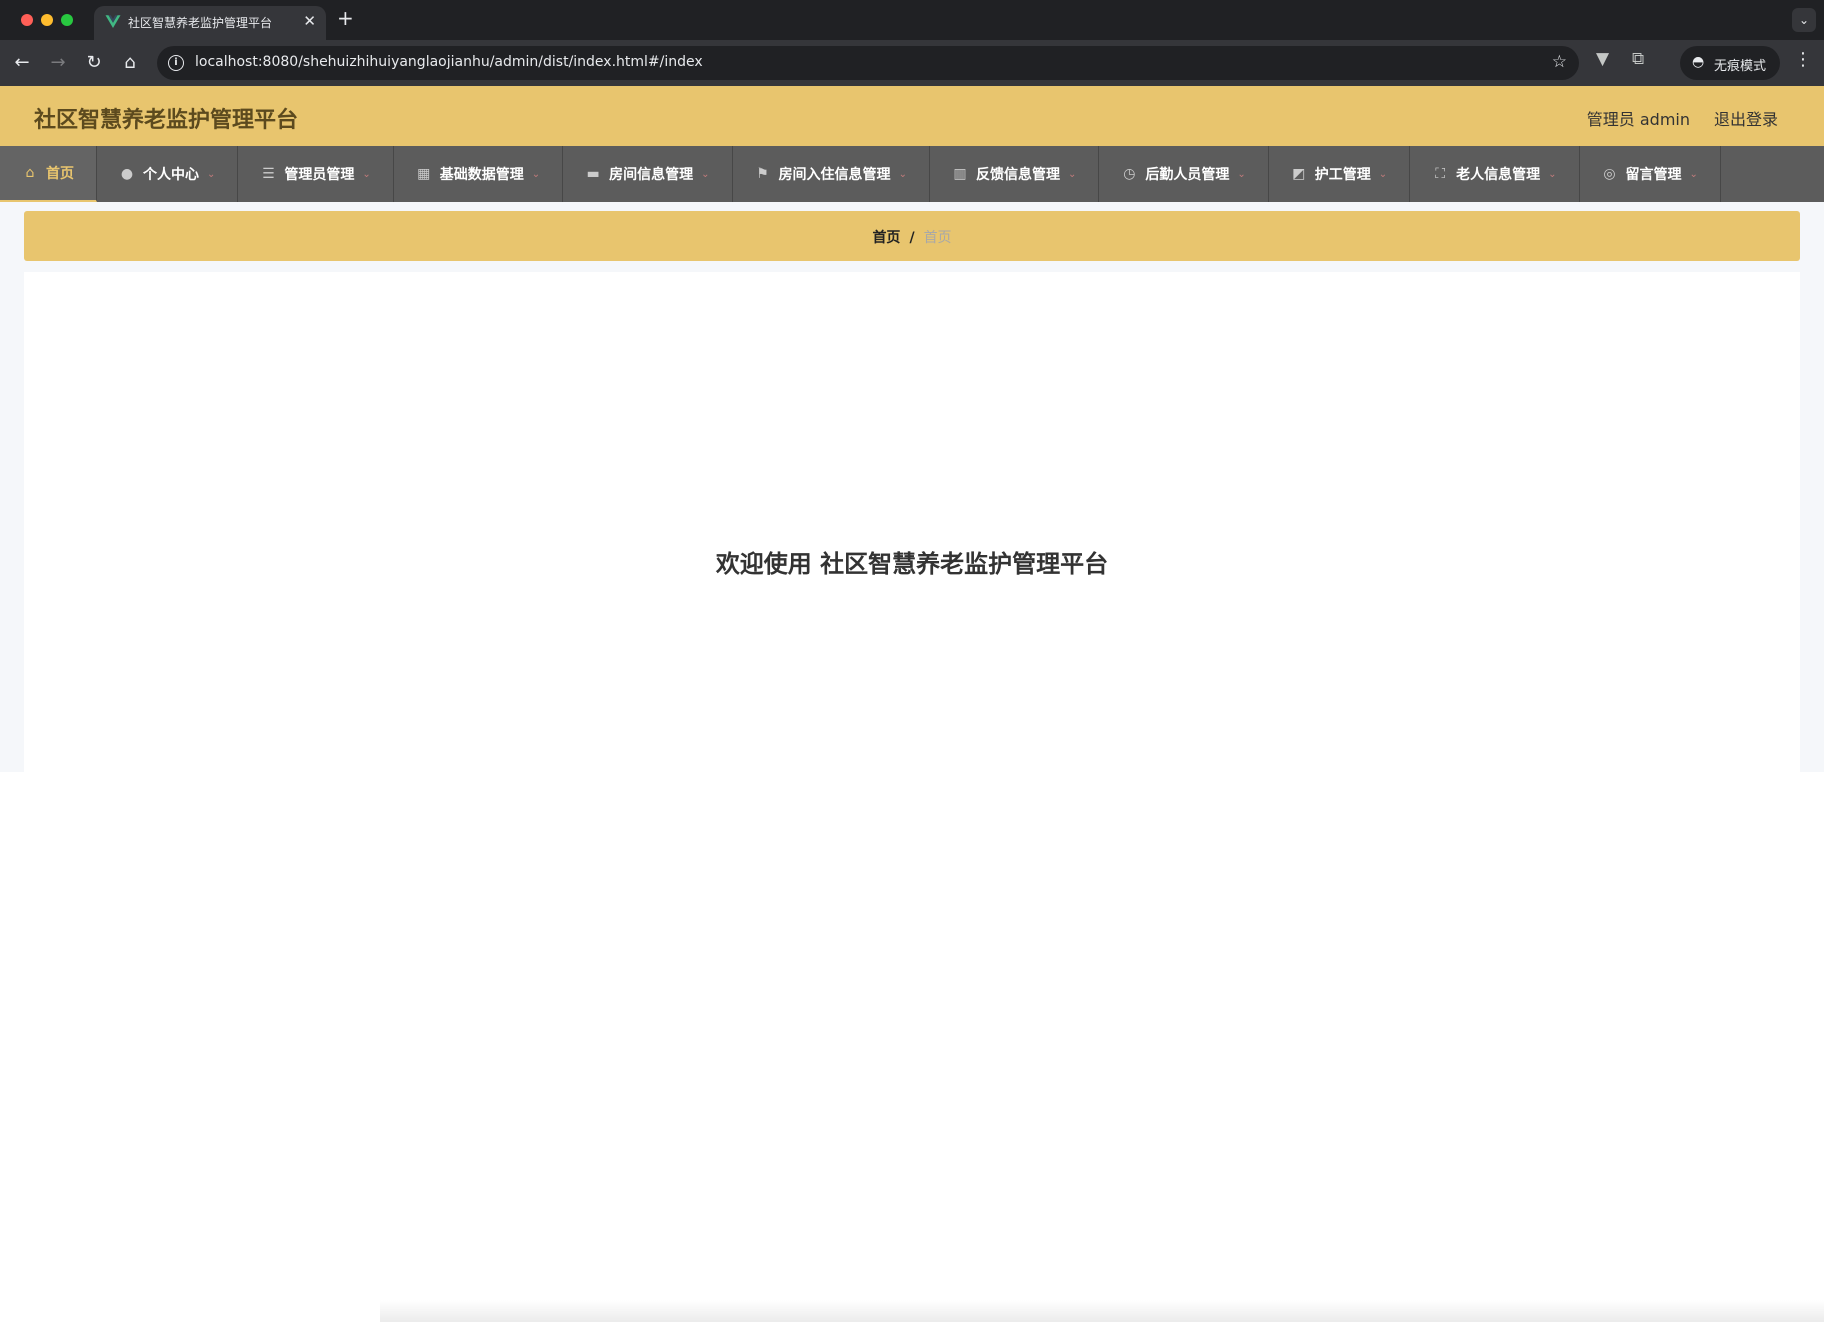 Image resolution: width=1824 pixels, height=1322 pixels. I want to click on menu-item-label: 房间入住信息管理, so click(834, 175).